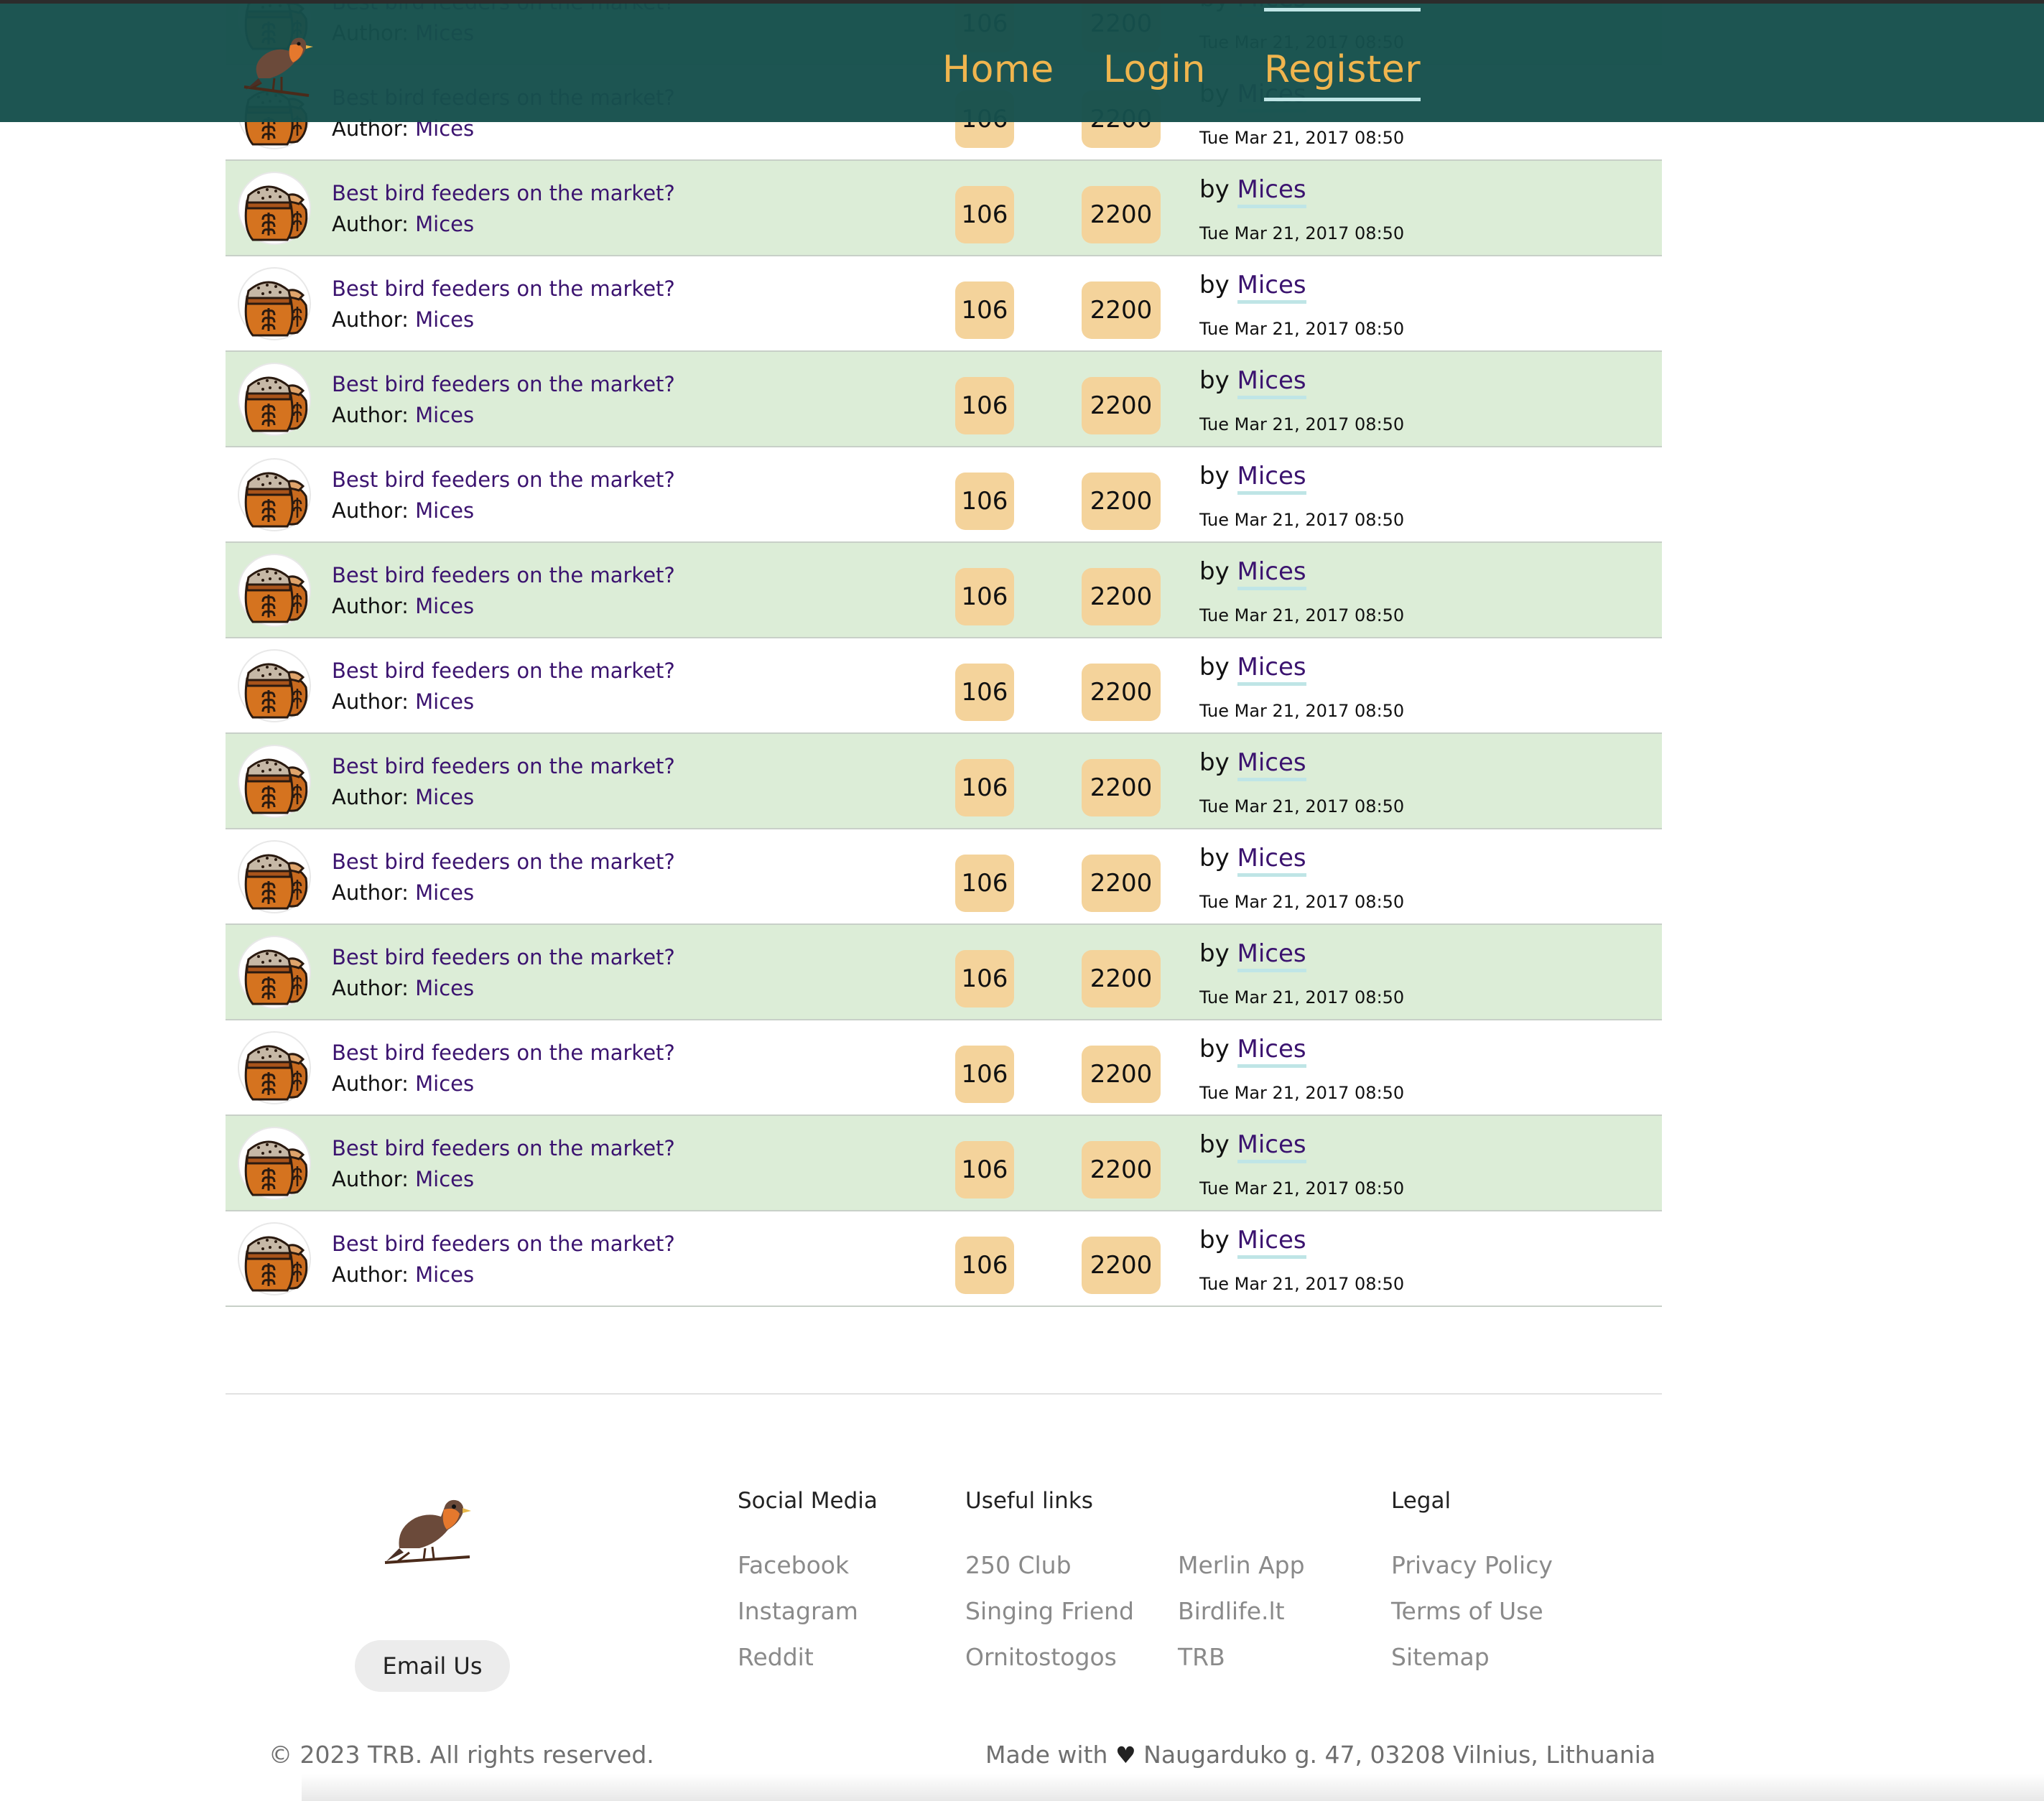  Describe the element at coordinates (1467, 1611) in the screenshot. I see `footer-link-terms-of-use: Terms of Use` at that location.